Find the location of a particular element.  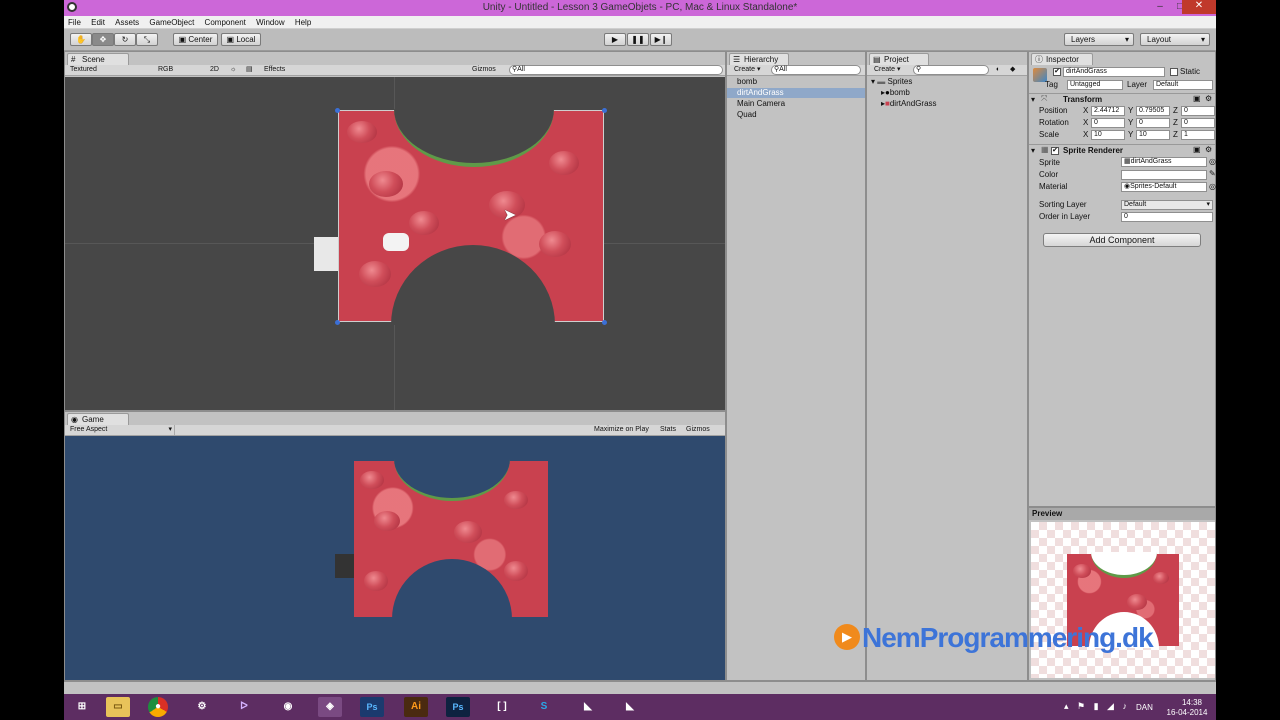

menu-component: Component is located at coordinates (225, 21).